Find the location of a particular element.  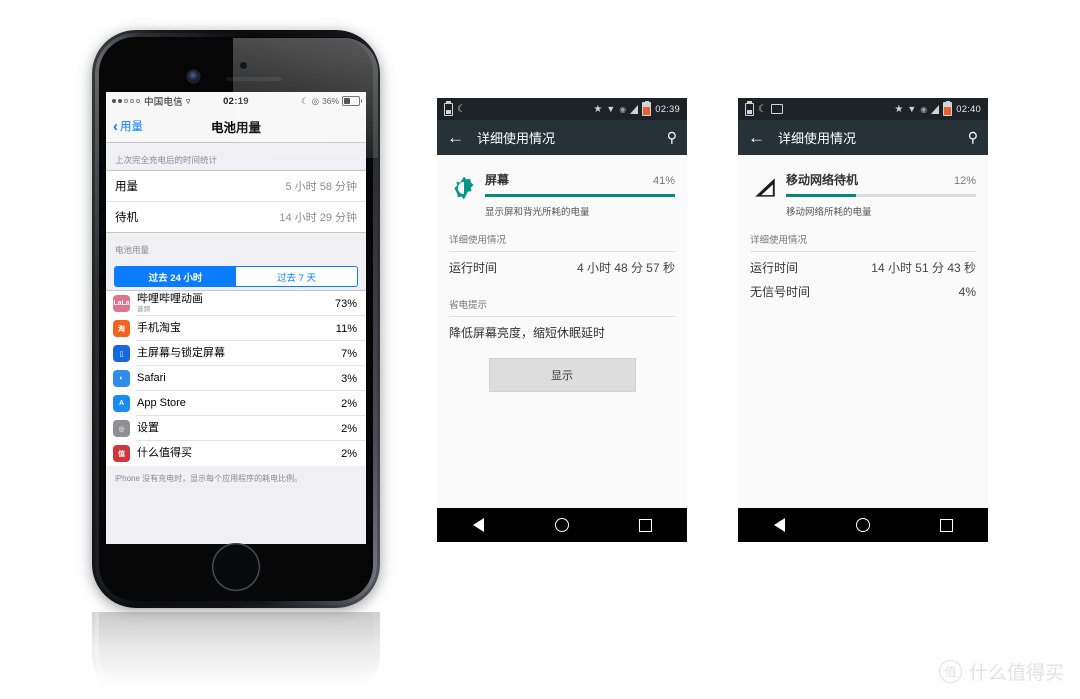

app-name: App Store is located at coordinates (161, 402).